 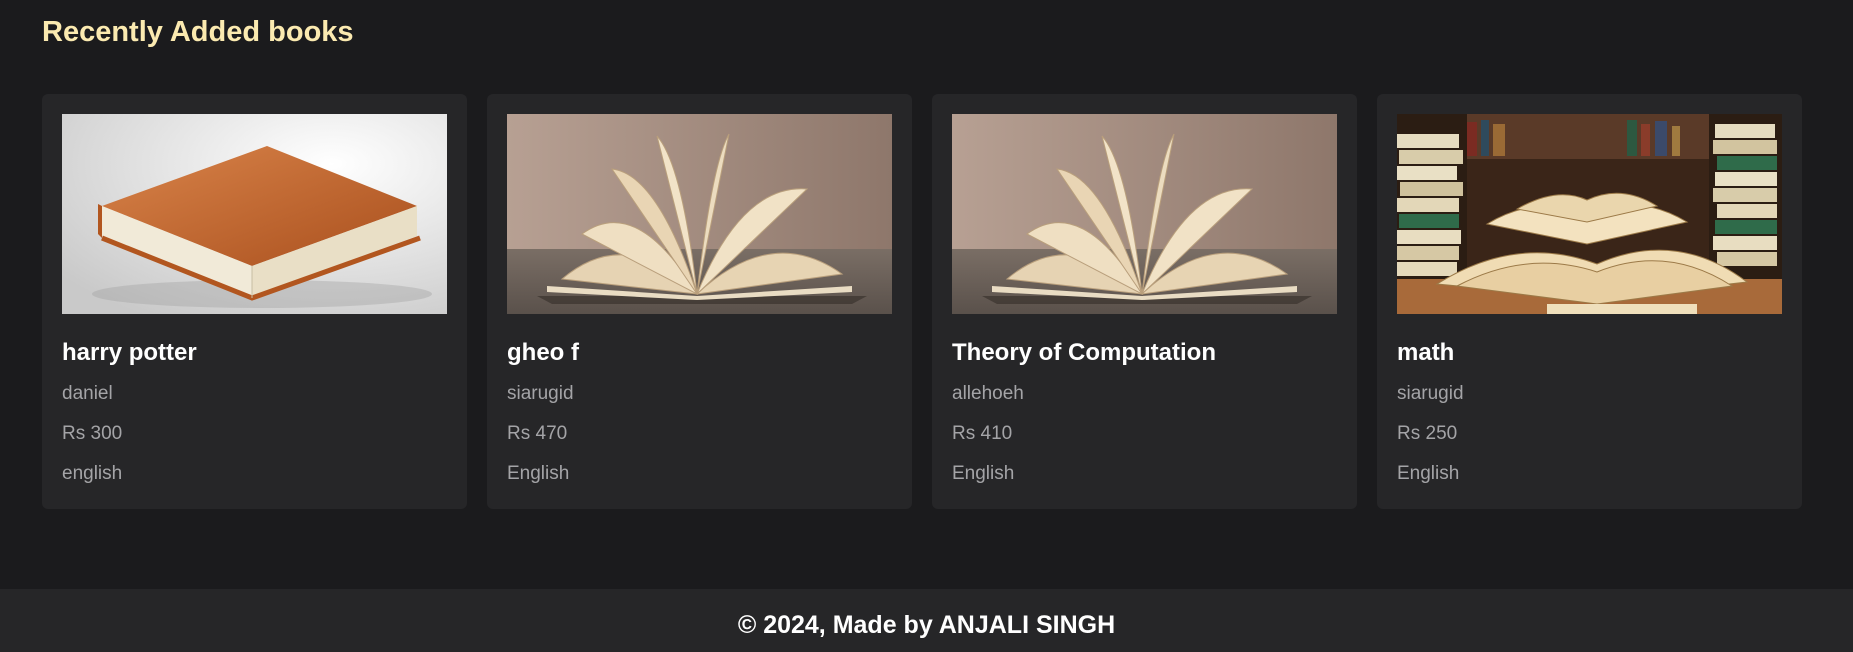 I want to click on footer: © 2024, Made by ANJALI SINGH, so click(x=926, y=620).